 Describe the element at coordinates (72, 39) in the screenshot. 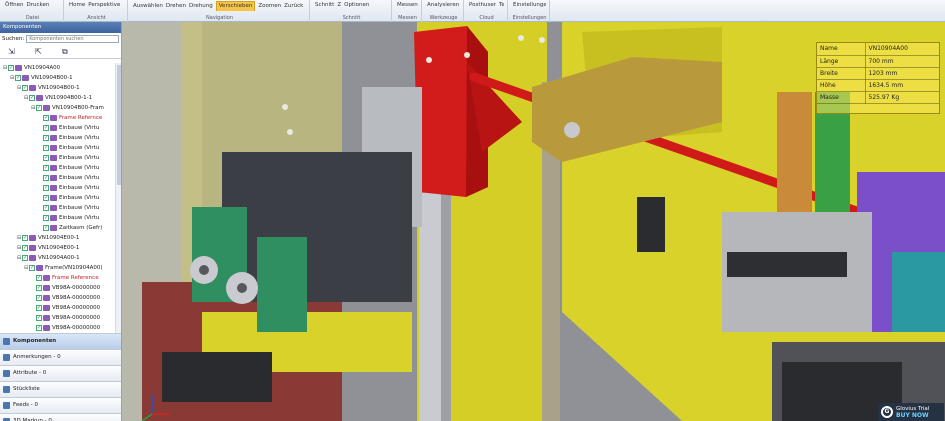

I see `search-input` at that location.